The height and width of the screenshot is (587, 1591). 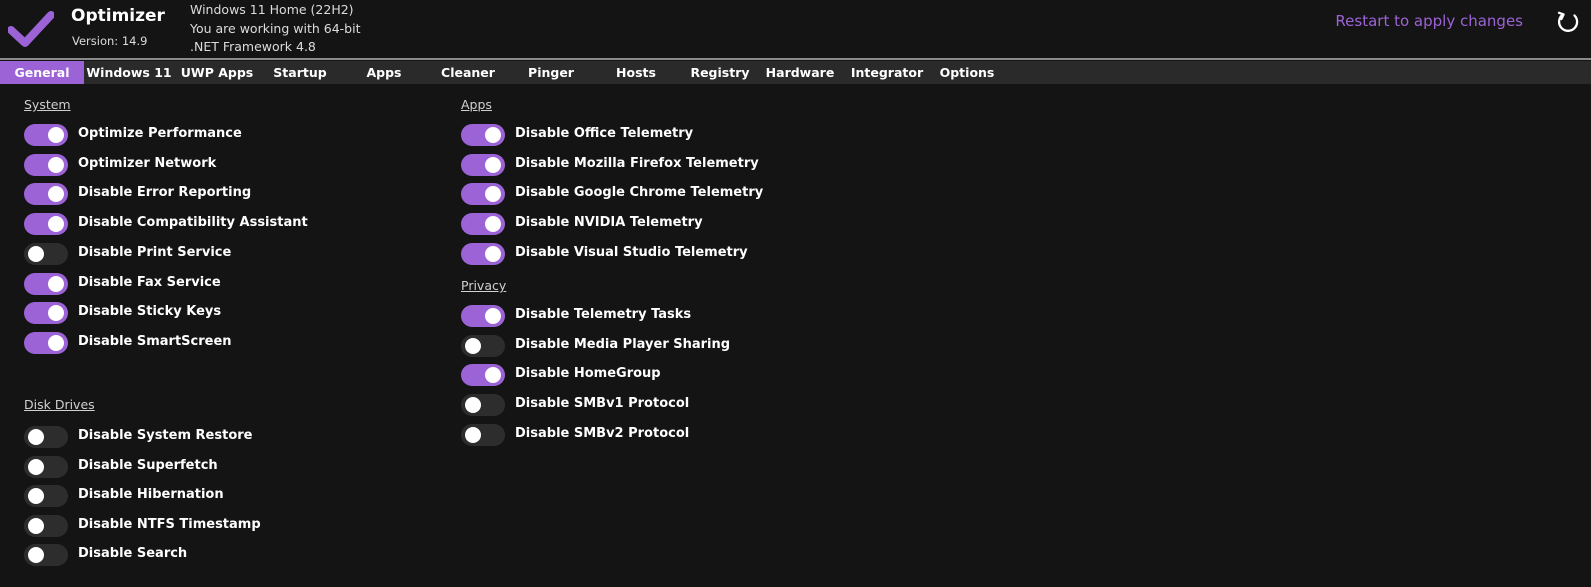 What do you see at coordinates (110, 41) in the screenshot?
I see `app-version: Version: 14.9` at bounding box center [110, 41].